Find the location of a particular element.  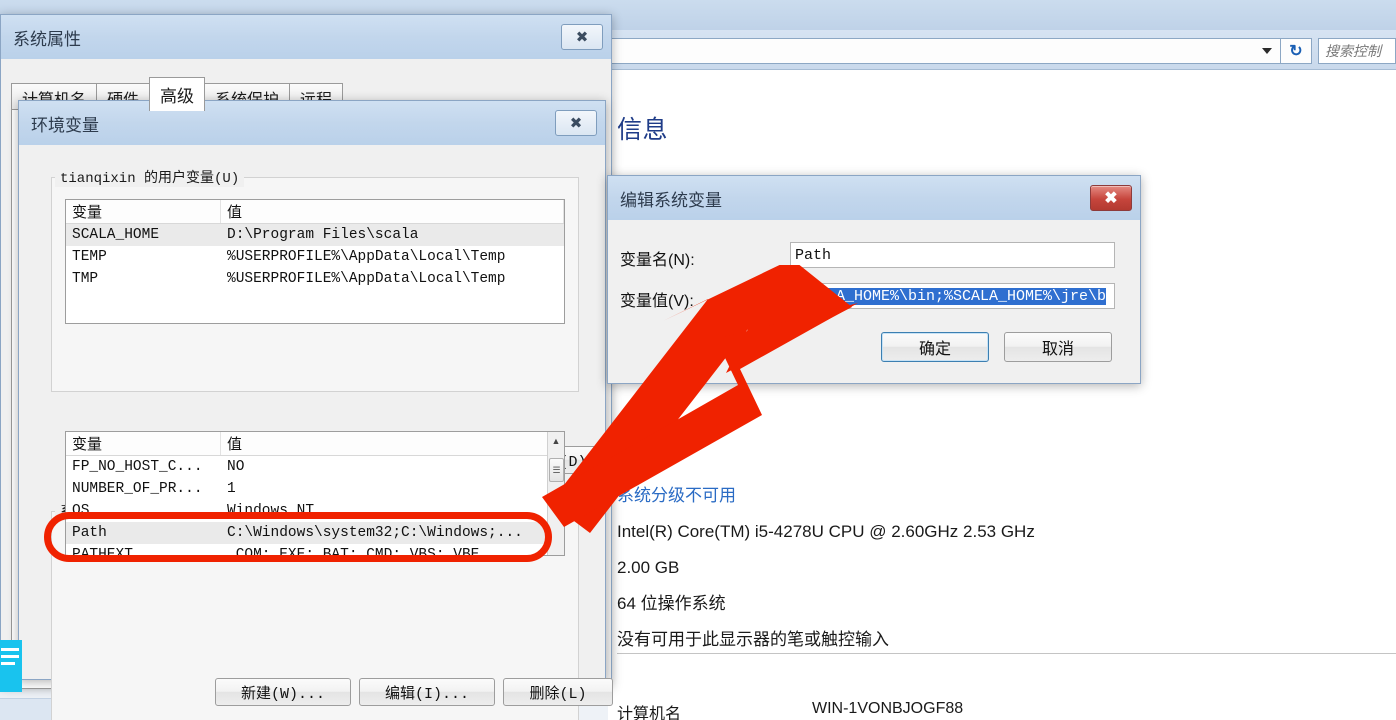

list-item: NUMBER_OF_PR... 1 is located at coordinates (315, 489).